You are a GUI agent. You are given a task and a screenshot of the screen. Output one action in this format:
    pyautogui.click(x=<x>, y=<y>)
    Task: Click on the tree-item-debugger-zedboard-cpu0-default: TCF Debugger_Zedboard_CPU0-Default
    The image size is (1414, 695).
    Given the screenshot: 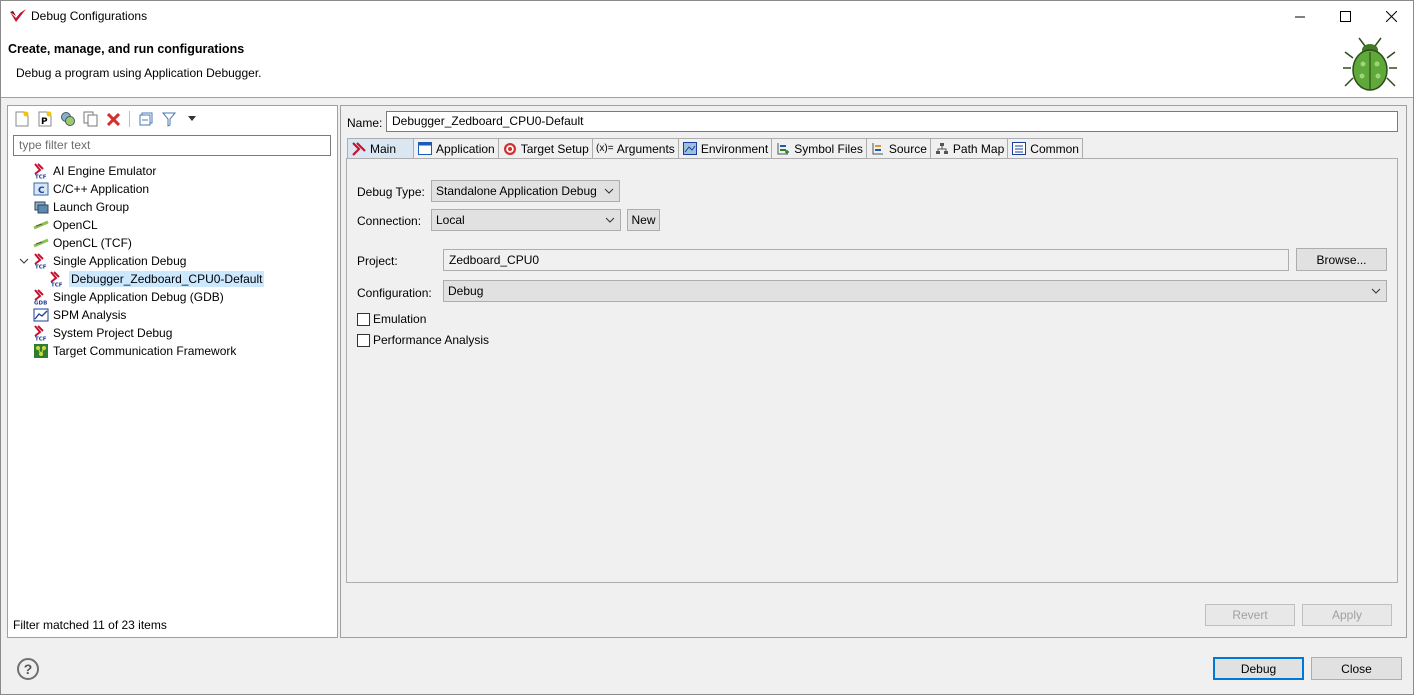 What is the action you would take?
    pyautogui.click(x=157, y=279)
    